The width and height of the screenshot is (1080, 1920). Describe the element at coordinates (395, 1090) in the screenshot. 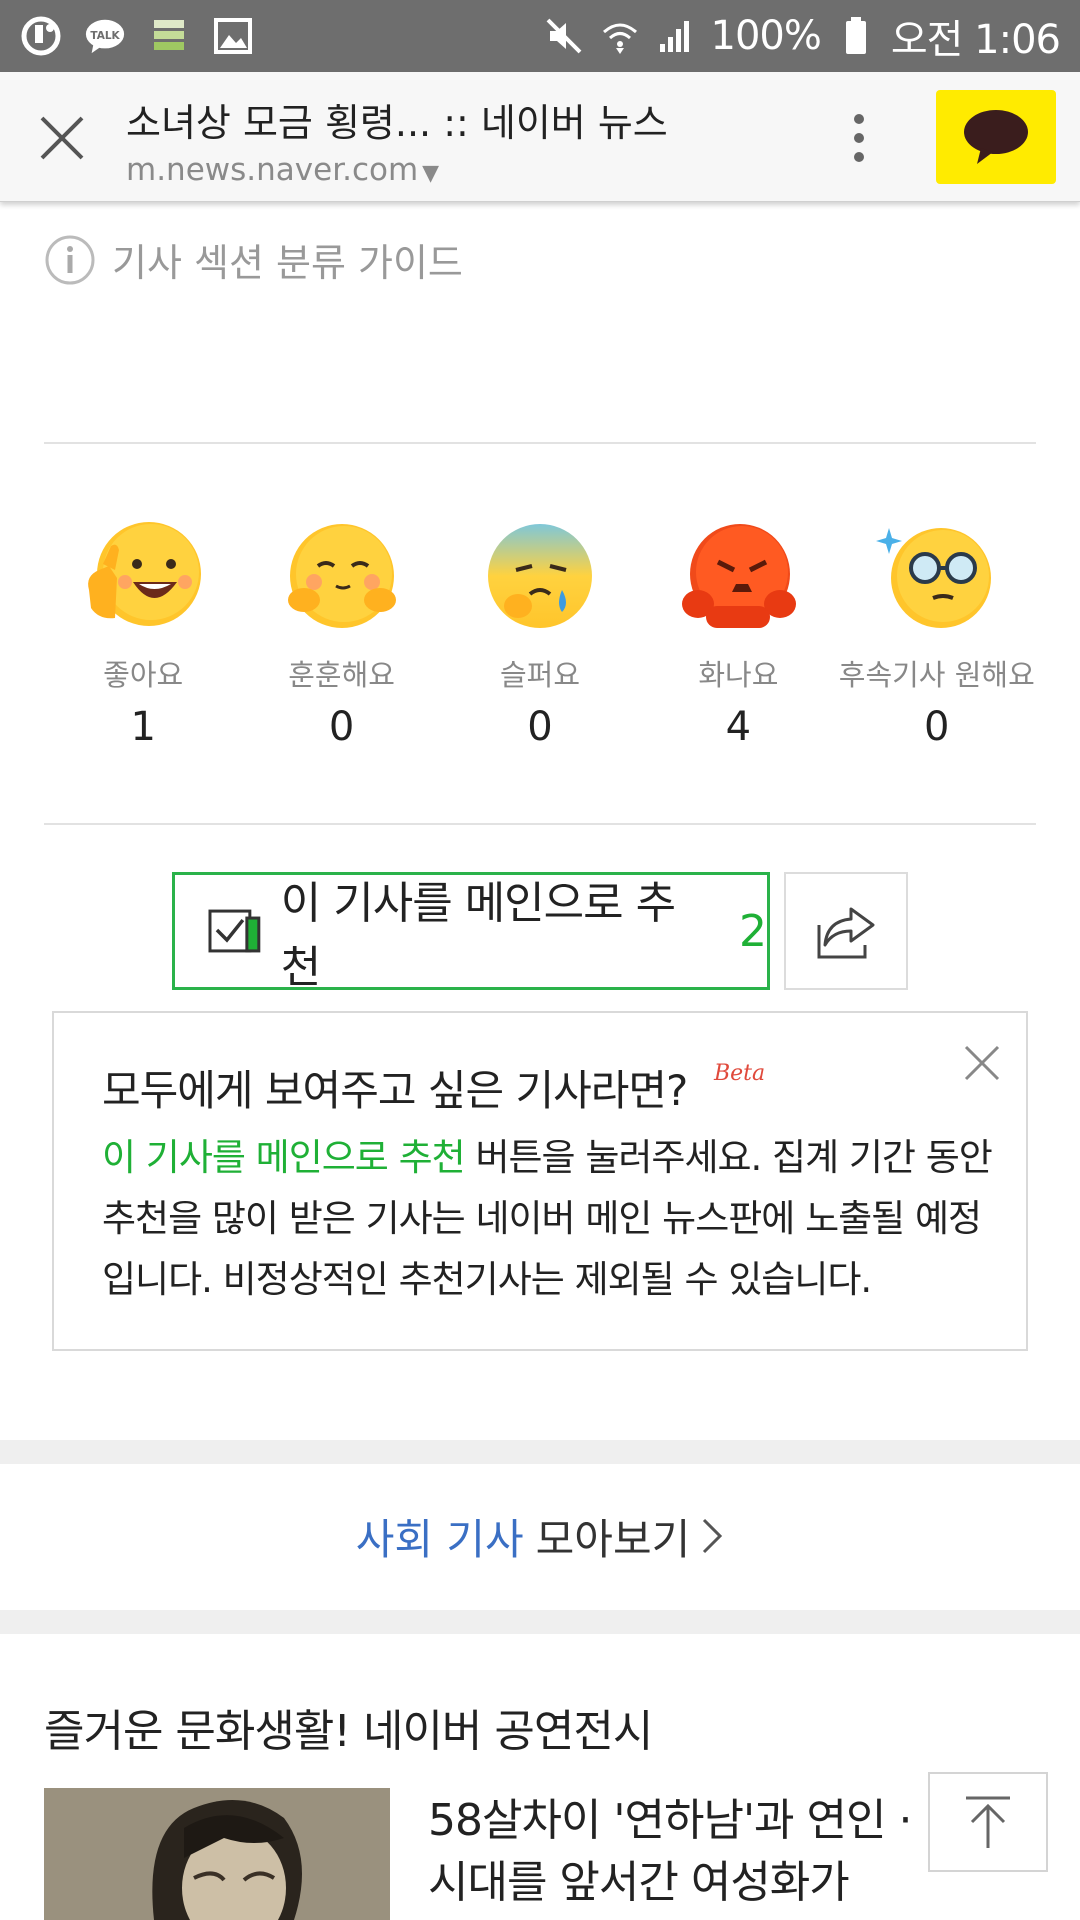

I see `info-box-title: 모두에게 보여주고 싶은 기사라면?` at that location.